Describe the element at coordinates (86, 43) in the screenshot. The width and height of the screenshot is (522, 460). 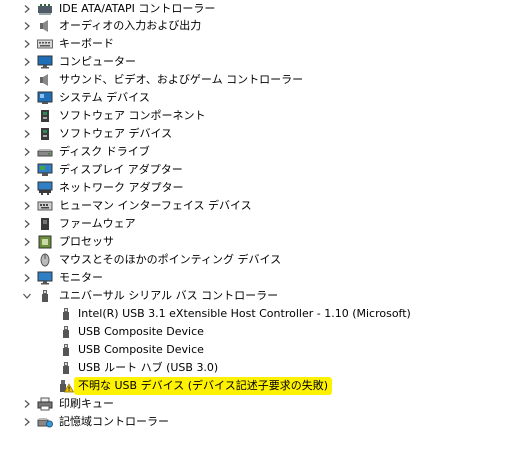
I see `tree-node-label: キーボード` at that location.